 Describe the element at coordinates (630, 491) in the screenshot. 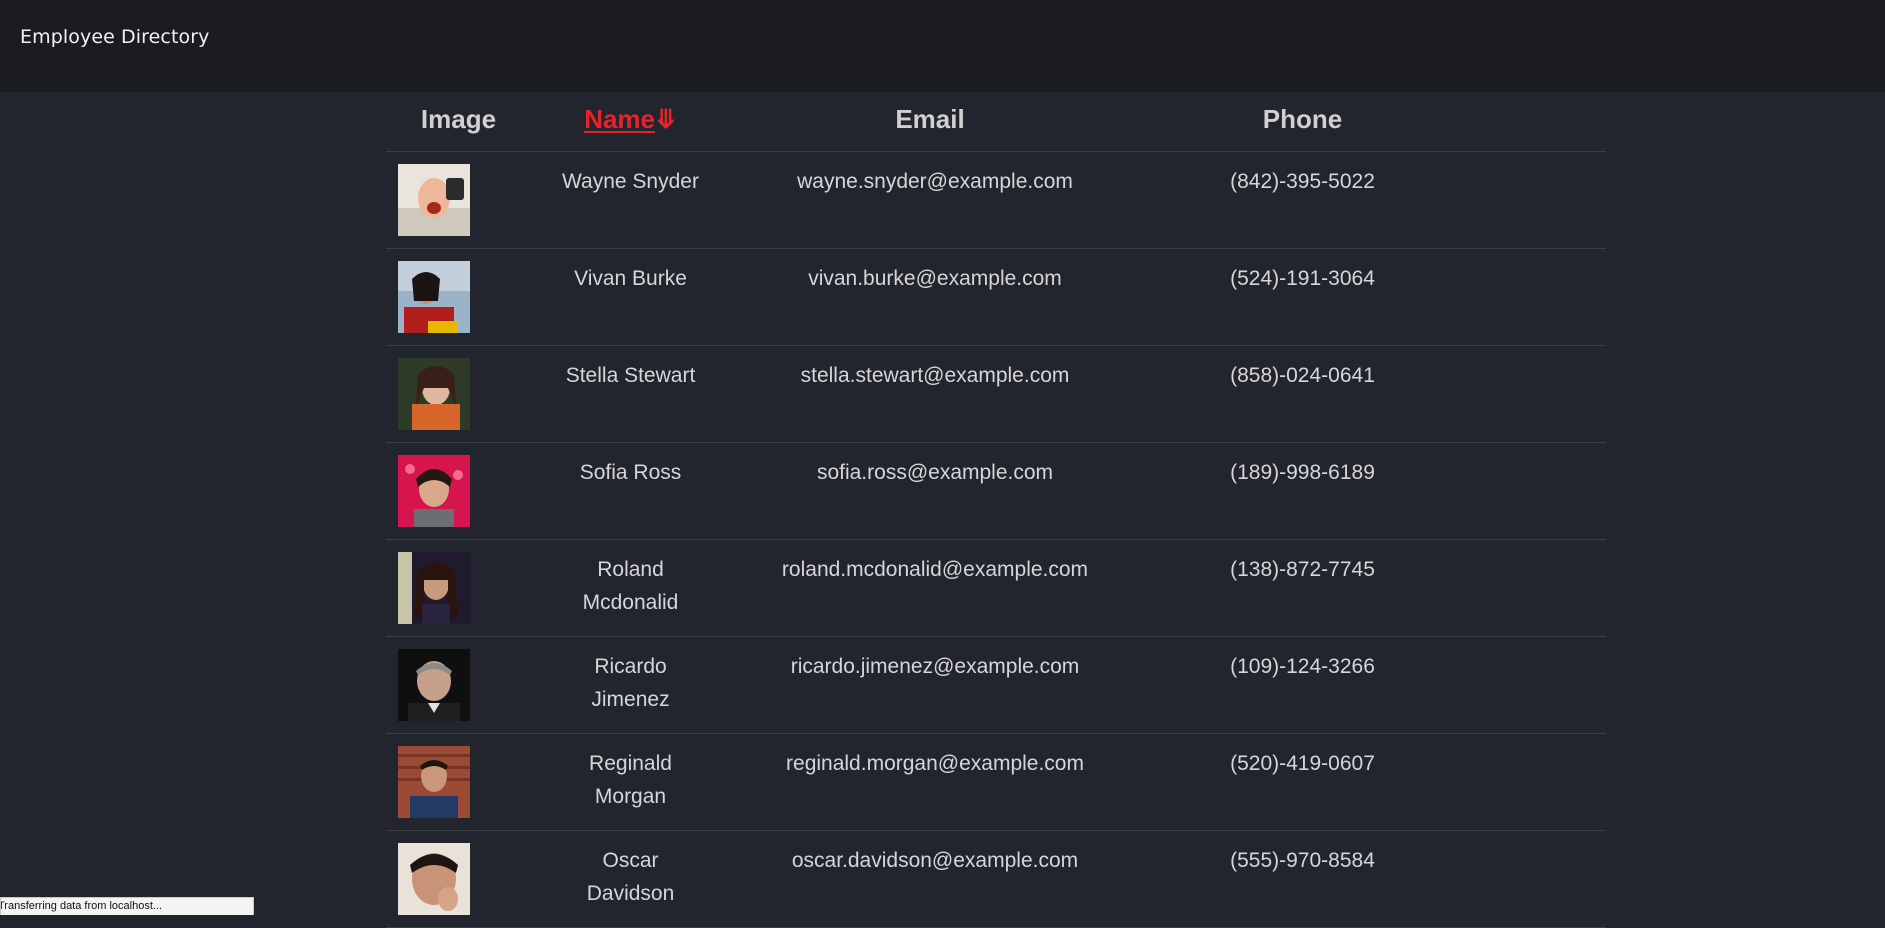

I see `name-cell: Sofia Ross` at that location.